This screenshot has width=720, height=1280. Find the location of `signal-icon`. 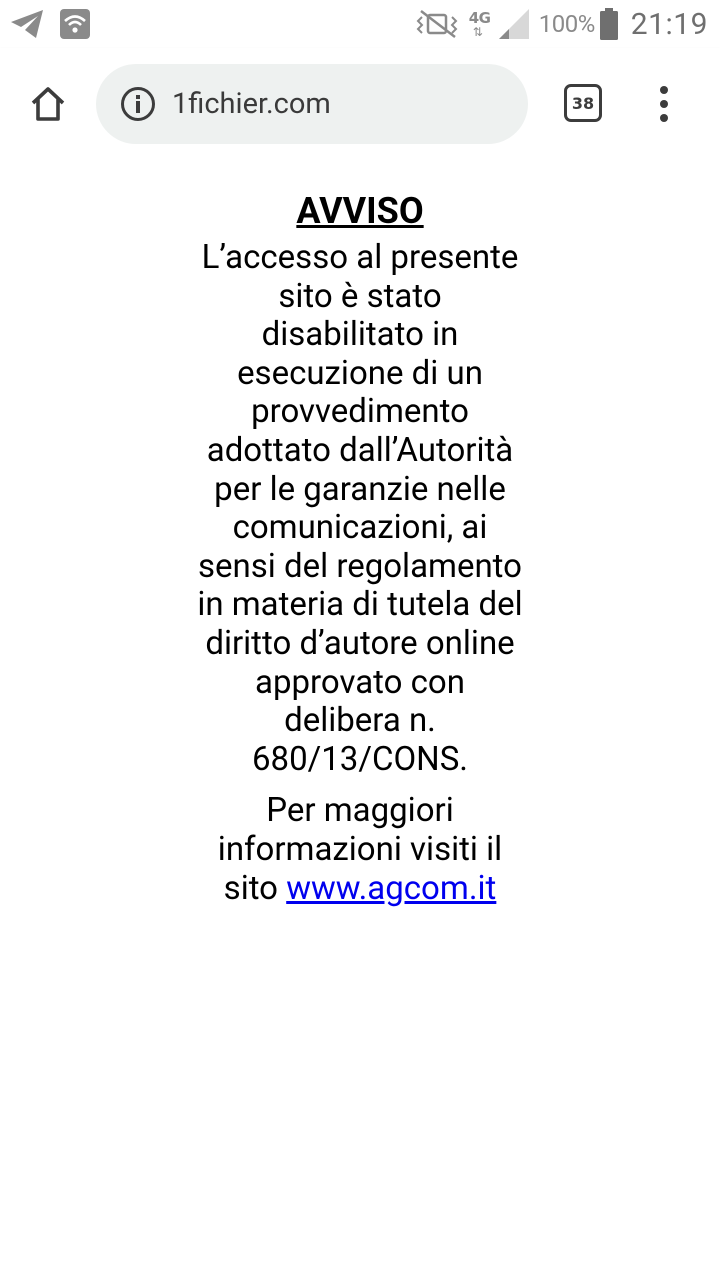

signal-icon is located at coordinates (514, 24).